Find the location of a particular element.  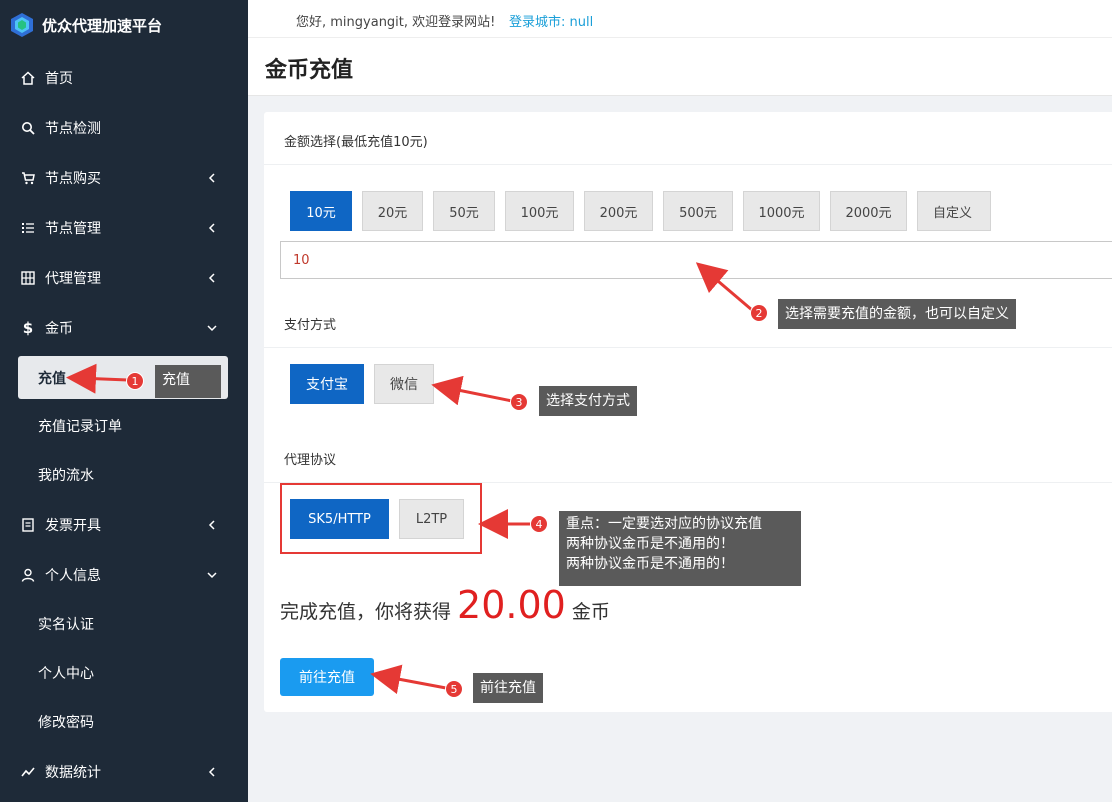

brand-logo-icon is located at coordinates (22, 25).